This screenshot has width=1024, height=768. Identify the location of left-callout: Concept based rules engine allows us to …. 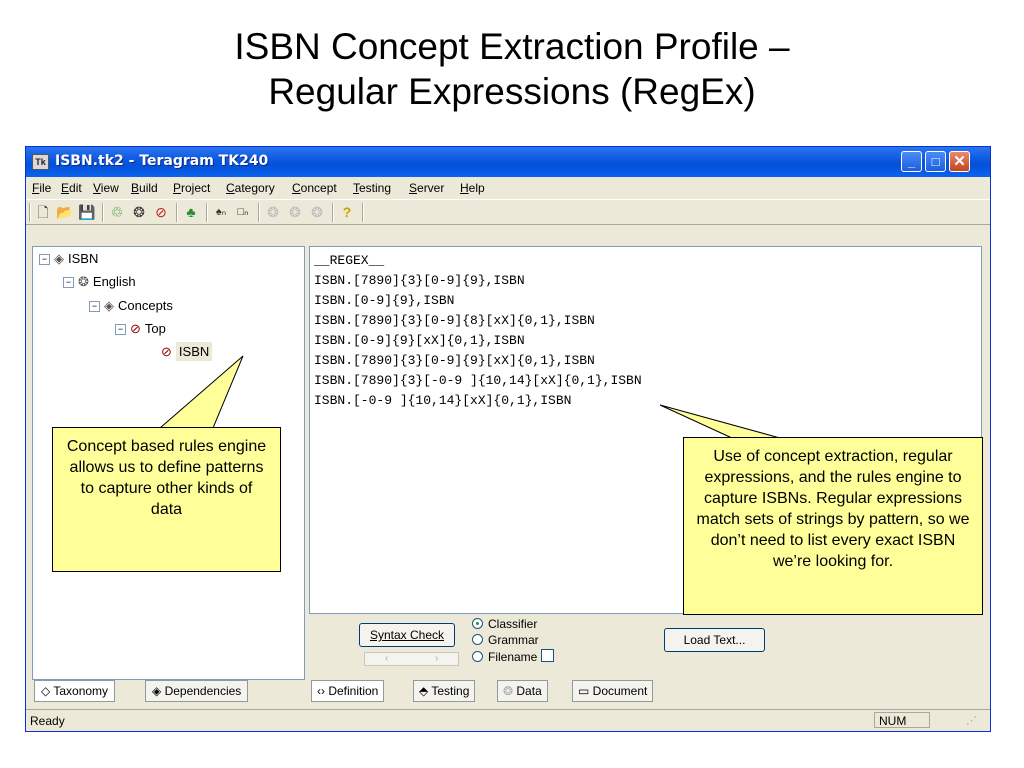
(166, 499).